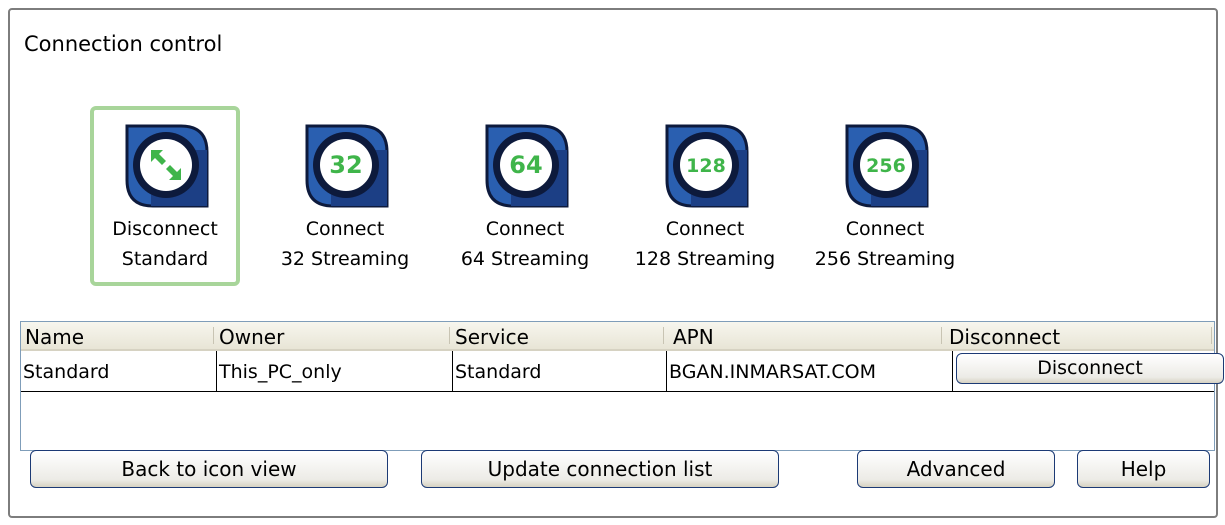 This screenshot has width=1225, height=525. What do you see at coordinates (705, 259) in the screenshot?
I see `tile-label-service: 128 Streaming` at bounding box center [705, 259].